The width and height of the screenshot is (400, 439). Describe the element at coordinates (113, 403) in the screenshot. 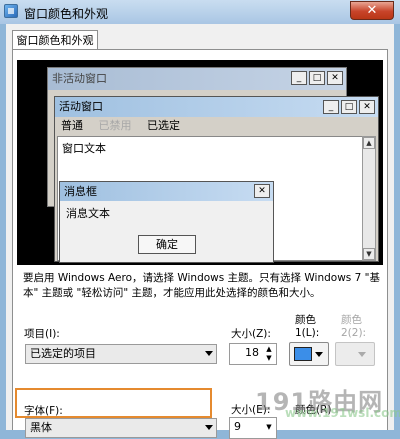

I see `font-highlight-box` at that location.